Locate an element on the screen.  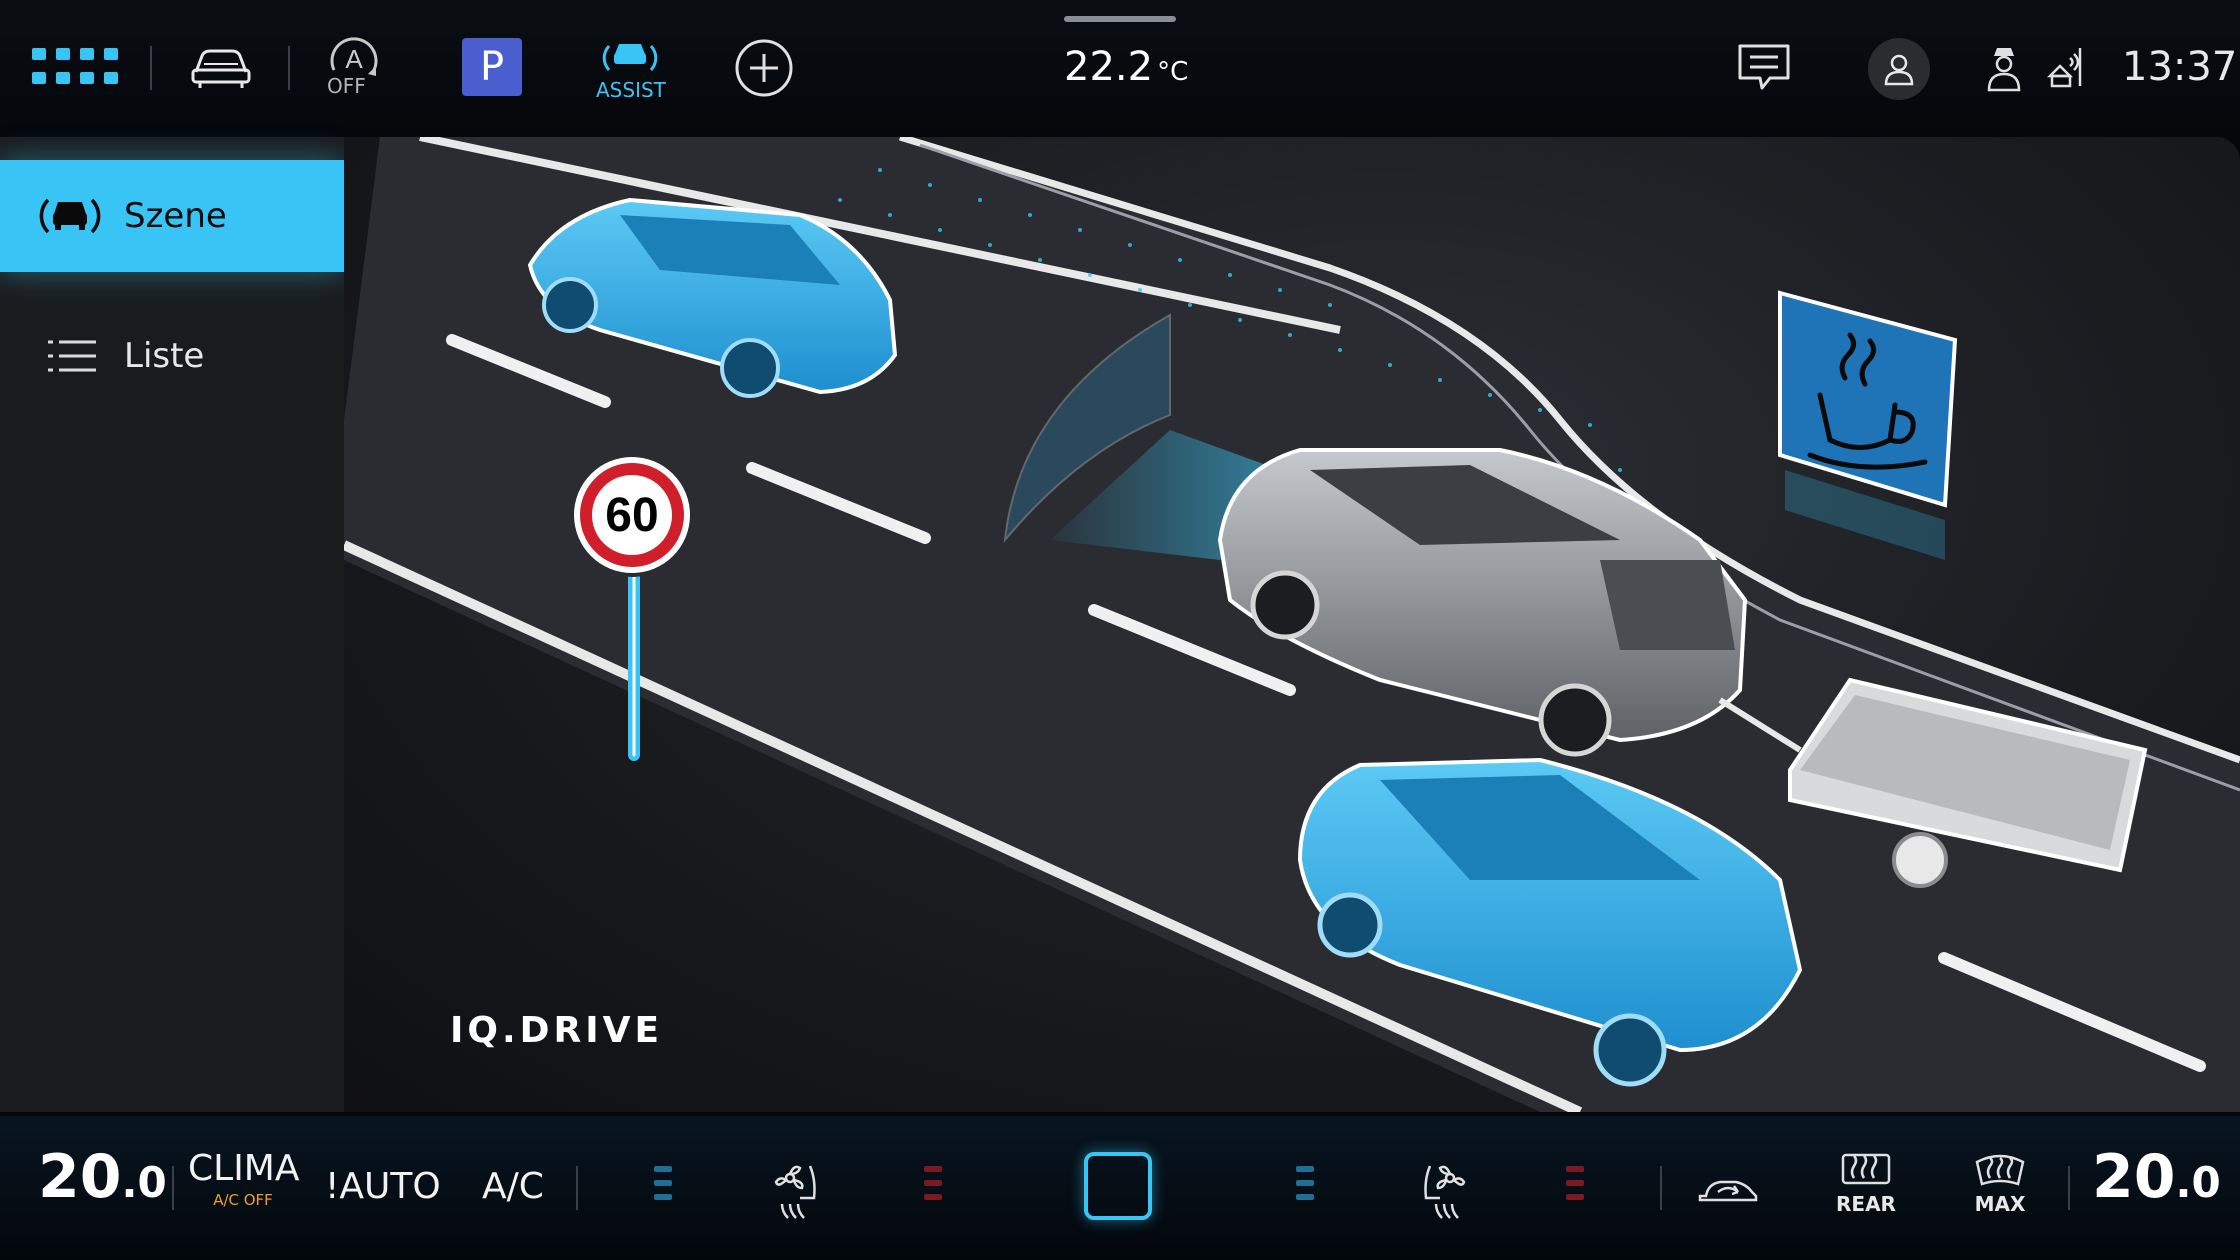
auto-hold-button: A OFF is located at coordinates (357, 68).